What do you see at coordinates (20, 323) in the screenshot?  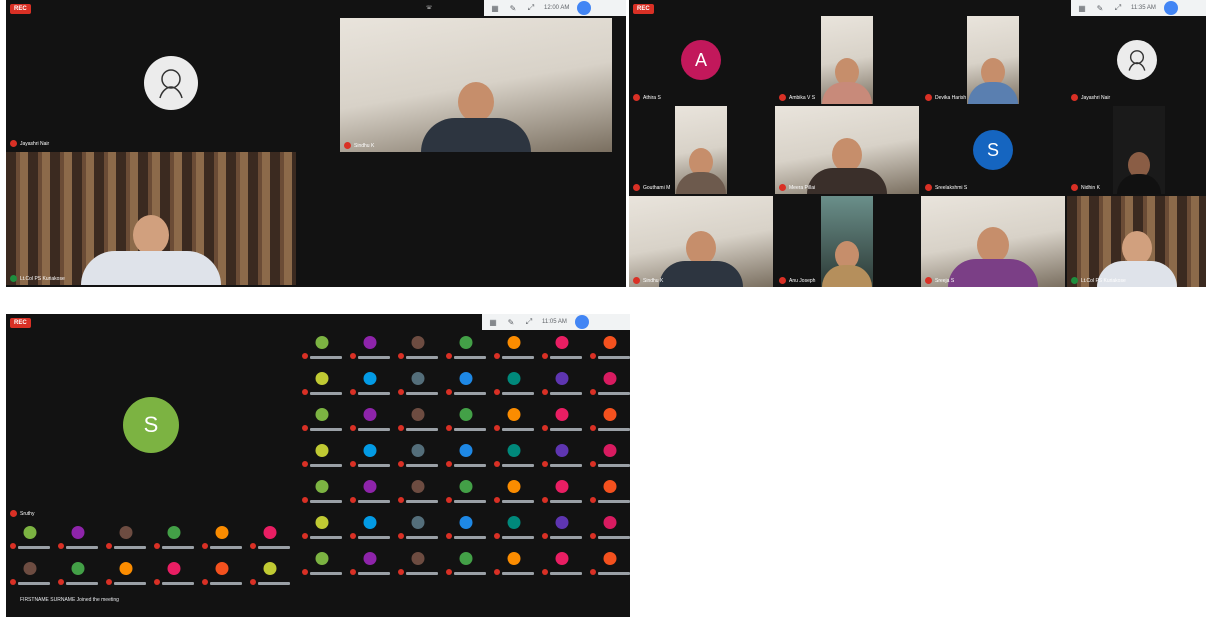 I see `recording-badge: REC` at bounding box center [20, 323].